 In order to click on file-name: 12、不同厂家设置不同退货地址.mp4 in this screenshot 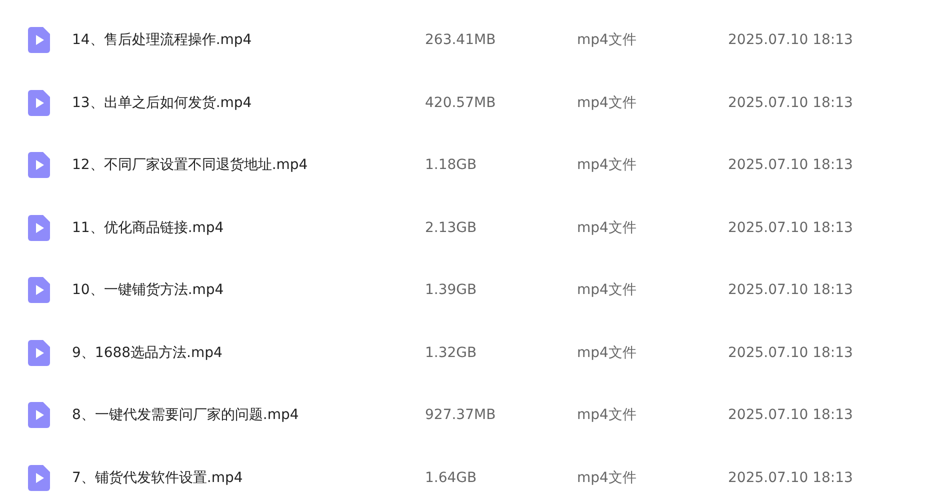, I will do `click(248, 165)`.